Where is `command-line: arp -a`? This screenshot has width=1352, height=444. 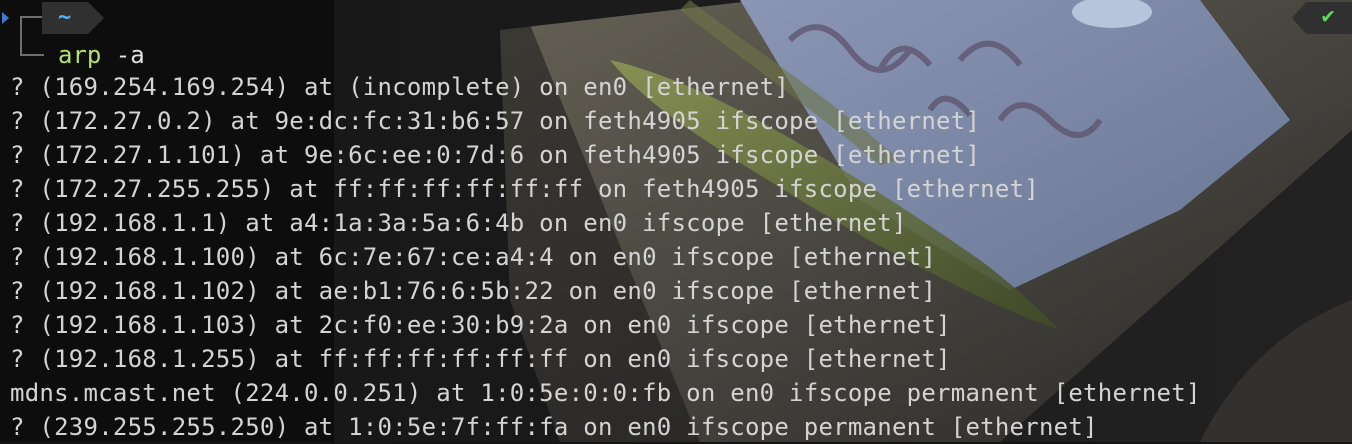 command-line: arp -a is located at coordinates (101, 55).